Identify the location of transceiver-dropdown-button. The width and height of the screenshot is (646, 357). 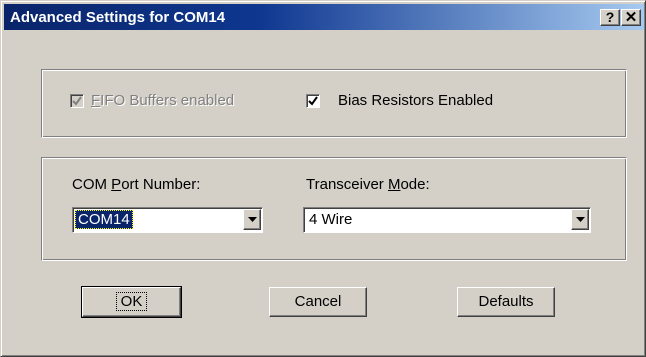
(580, 219).